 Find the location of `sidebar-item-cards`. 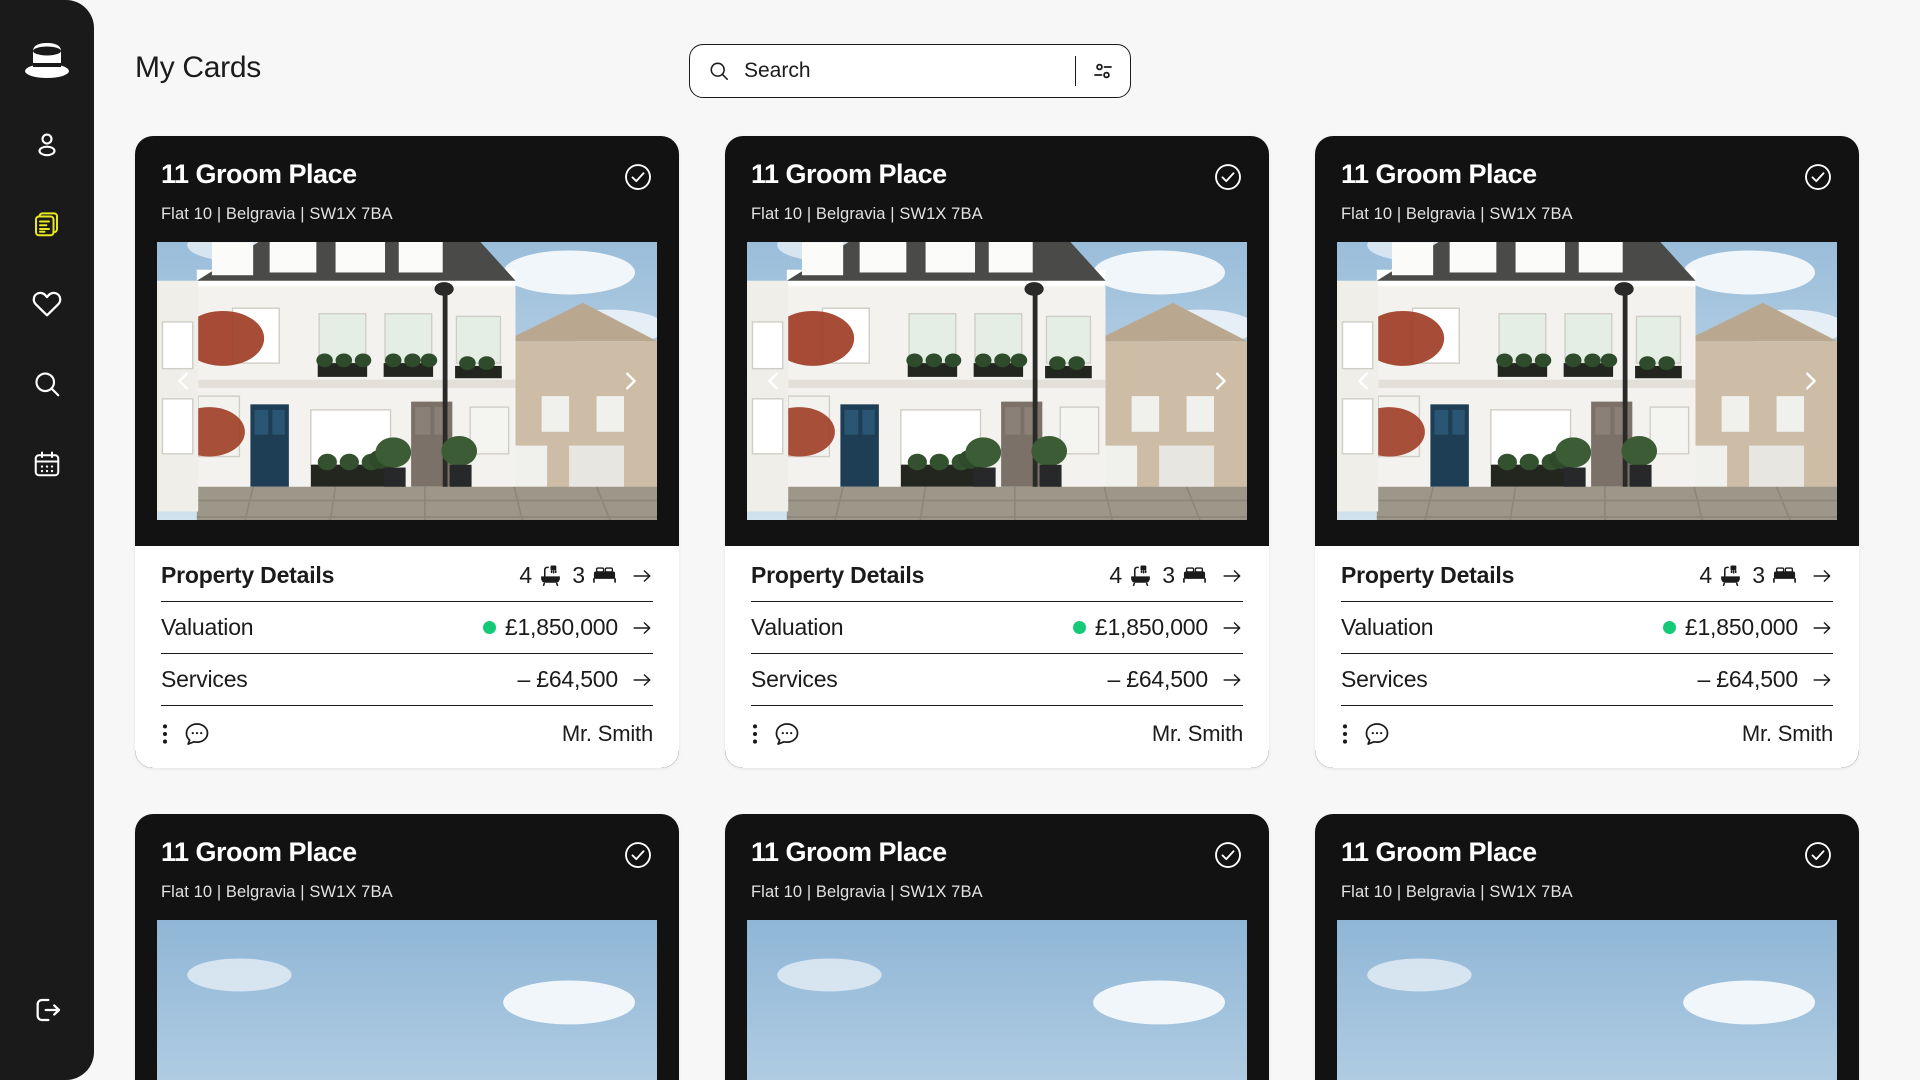

sidebar-item-cards is located at coordinates (47, 224).